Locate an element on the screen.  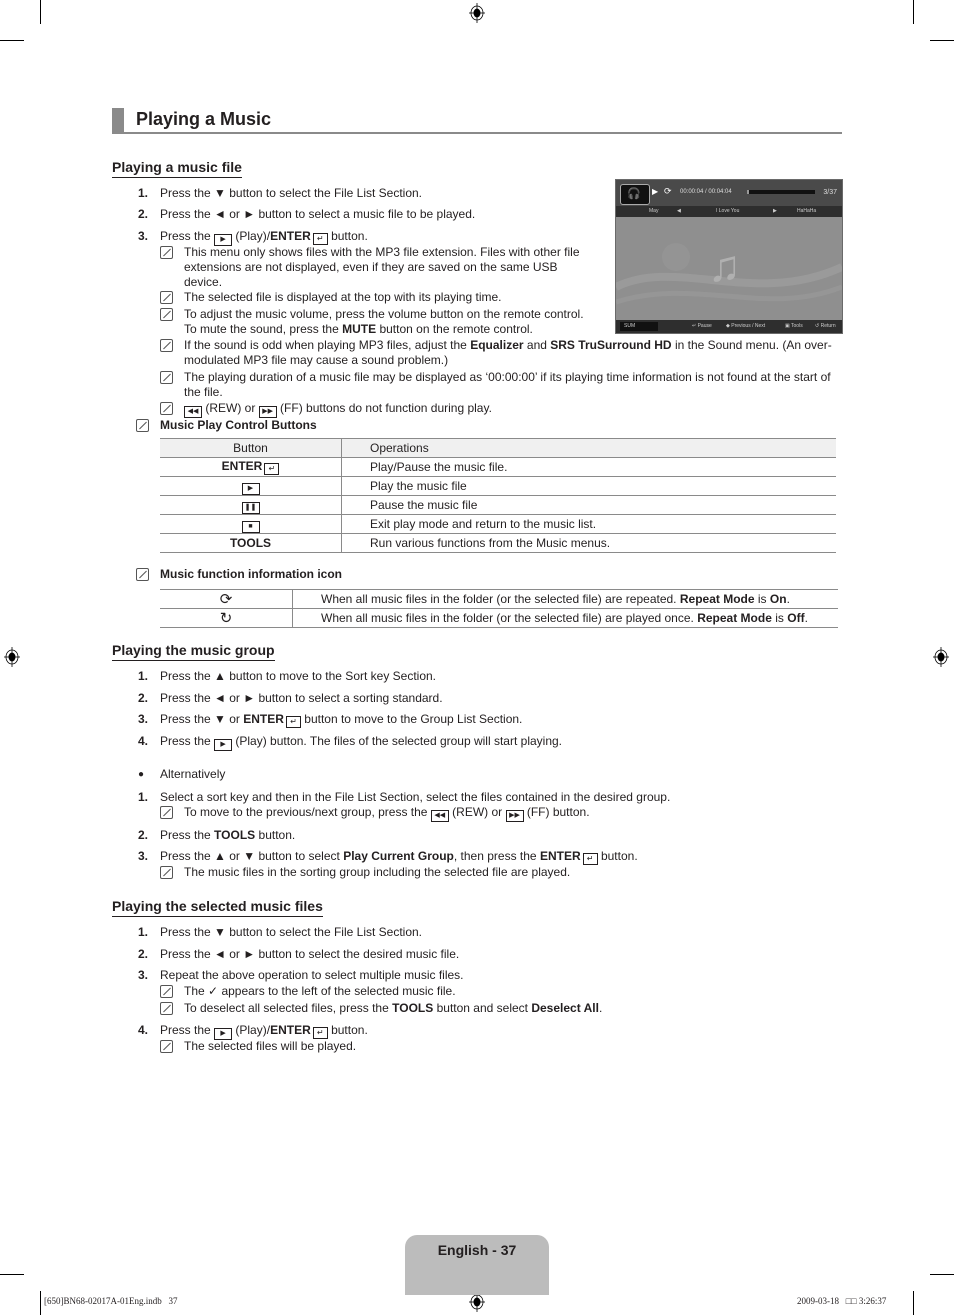
track-nav-bar: May ◀ I Love You ▶ HaHaHa is located at coordinates (729, 211).